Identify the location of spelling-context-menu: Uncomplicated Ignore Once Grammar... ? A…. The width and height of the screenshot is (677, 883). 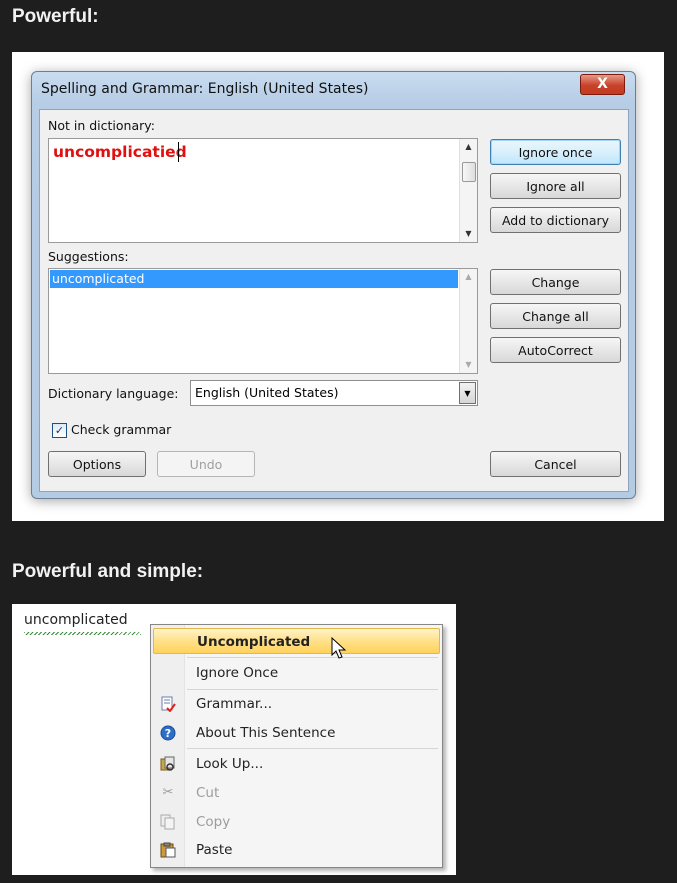
(296, 746).